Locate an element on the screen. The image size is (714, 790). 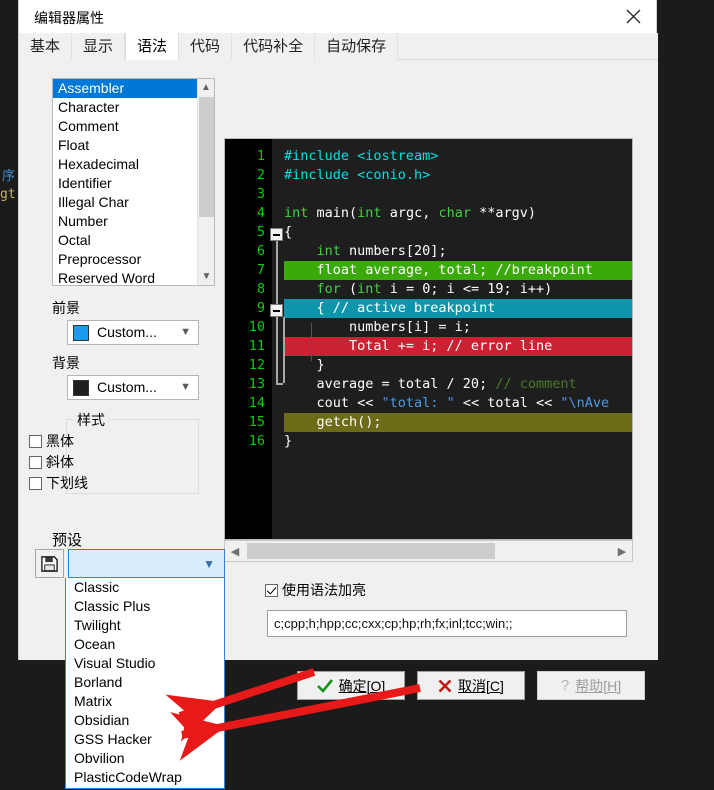
code-text: for (int i = 0; i <= 19; i++) is located at coordinates (434, 289).